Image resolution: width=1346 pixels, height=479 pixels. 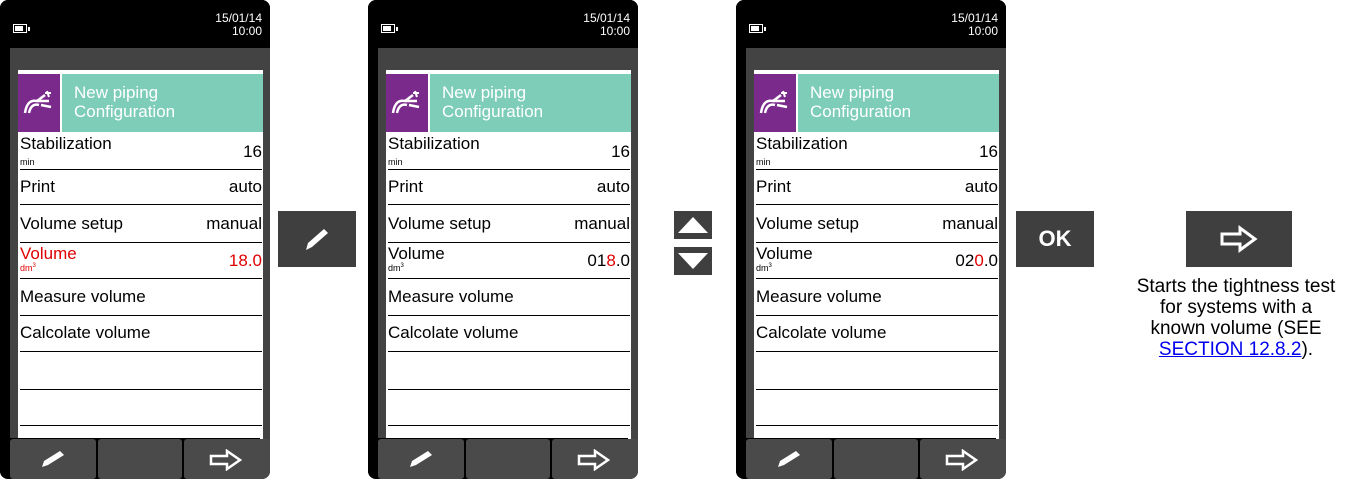 What do you see at coordinates (509, 261) in the screenshot?
I see `row-volume: Volume dm3 018.0` at bounding box center [509, 261].